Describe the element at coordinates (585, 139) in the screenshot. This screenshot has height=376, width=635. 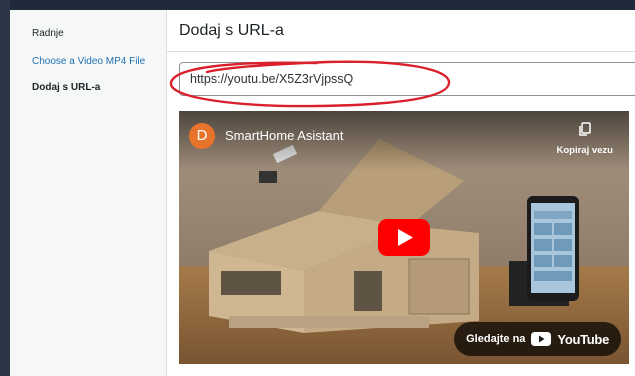
I see `copy-link-button: Kopiraj vezu` at that location.